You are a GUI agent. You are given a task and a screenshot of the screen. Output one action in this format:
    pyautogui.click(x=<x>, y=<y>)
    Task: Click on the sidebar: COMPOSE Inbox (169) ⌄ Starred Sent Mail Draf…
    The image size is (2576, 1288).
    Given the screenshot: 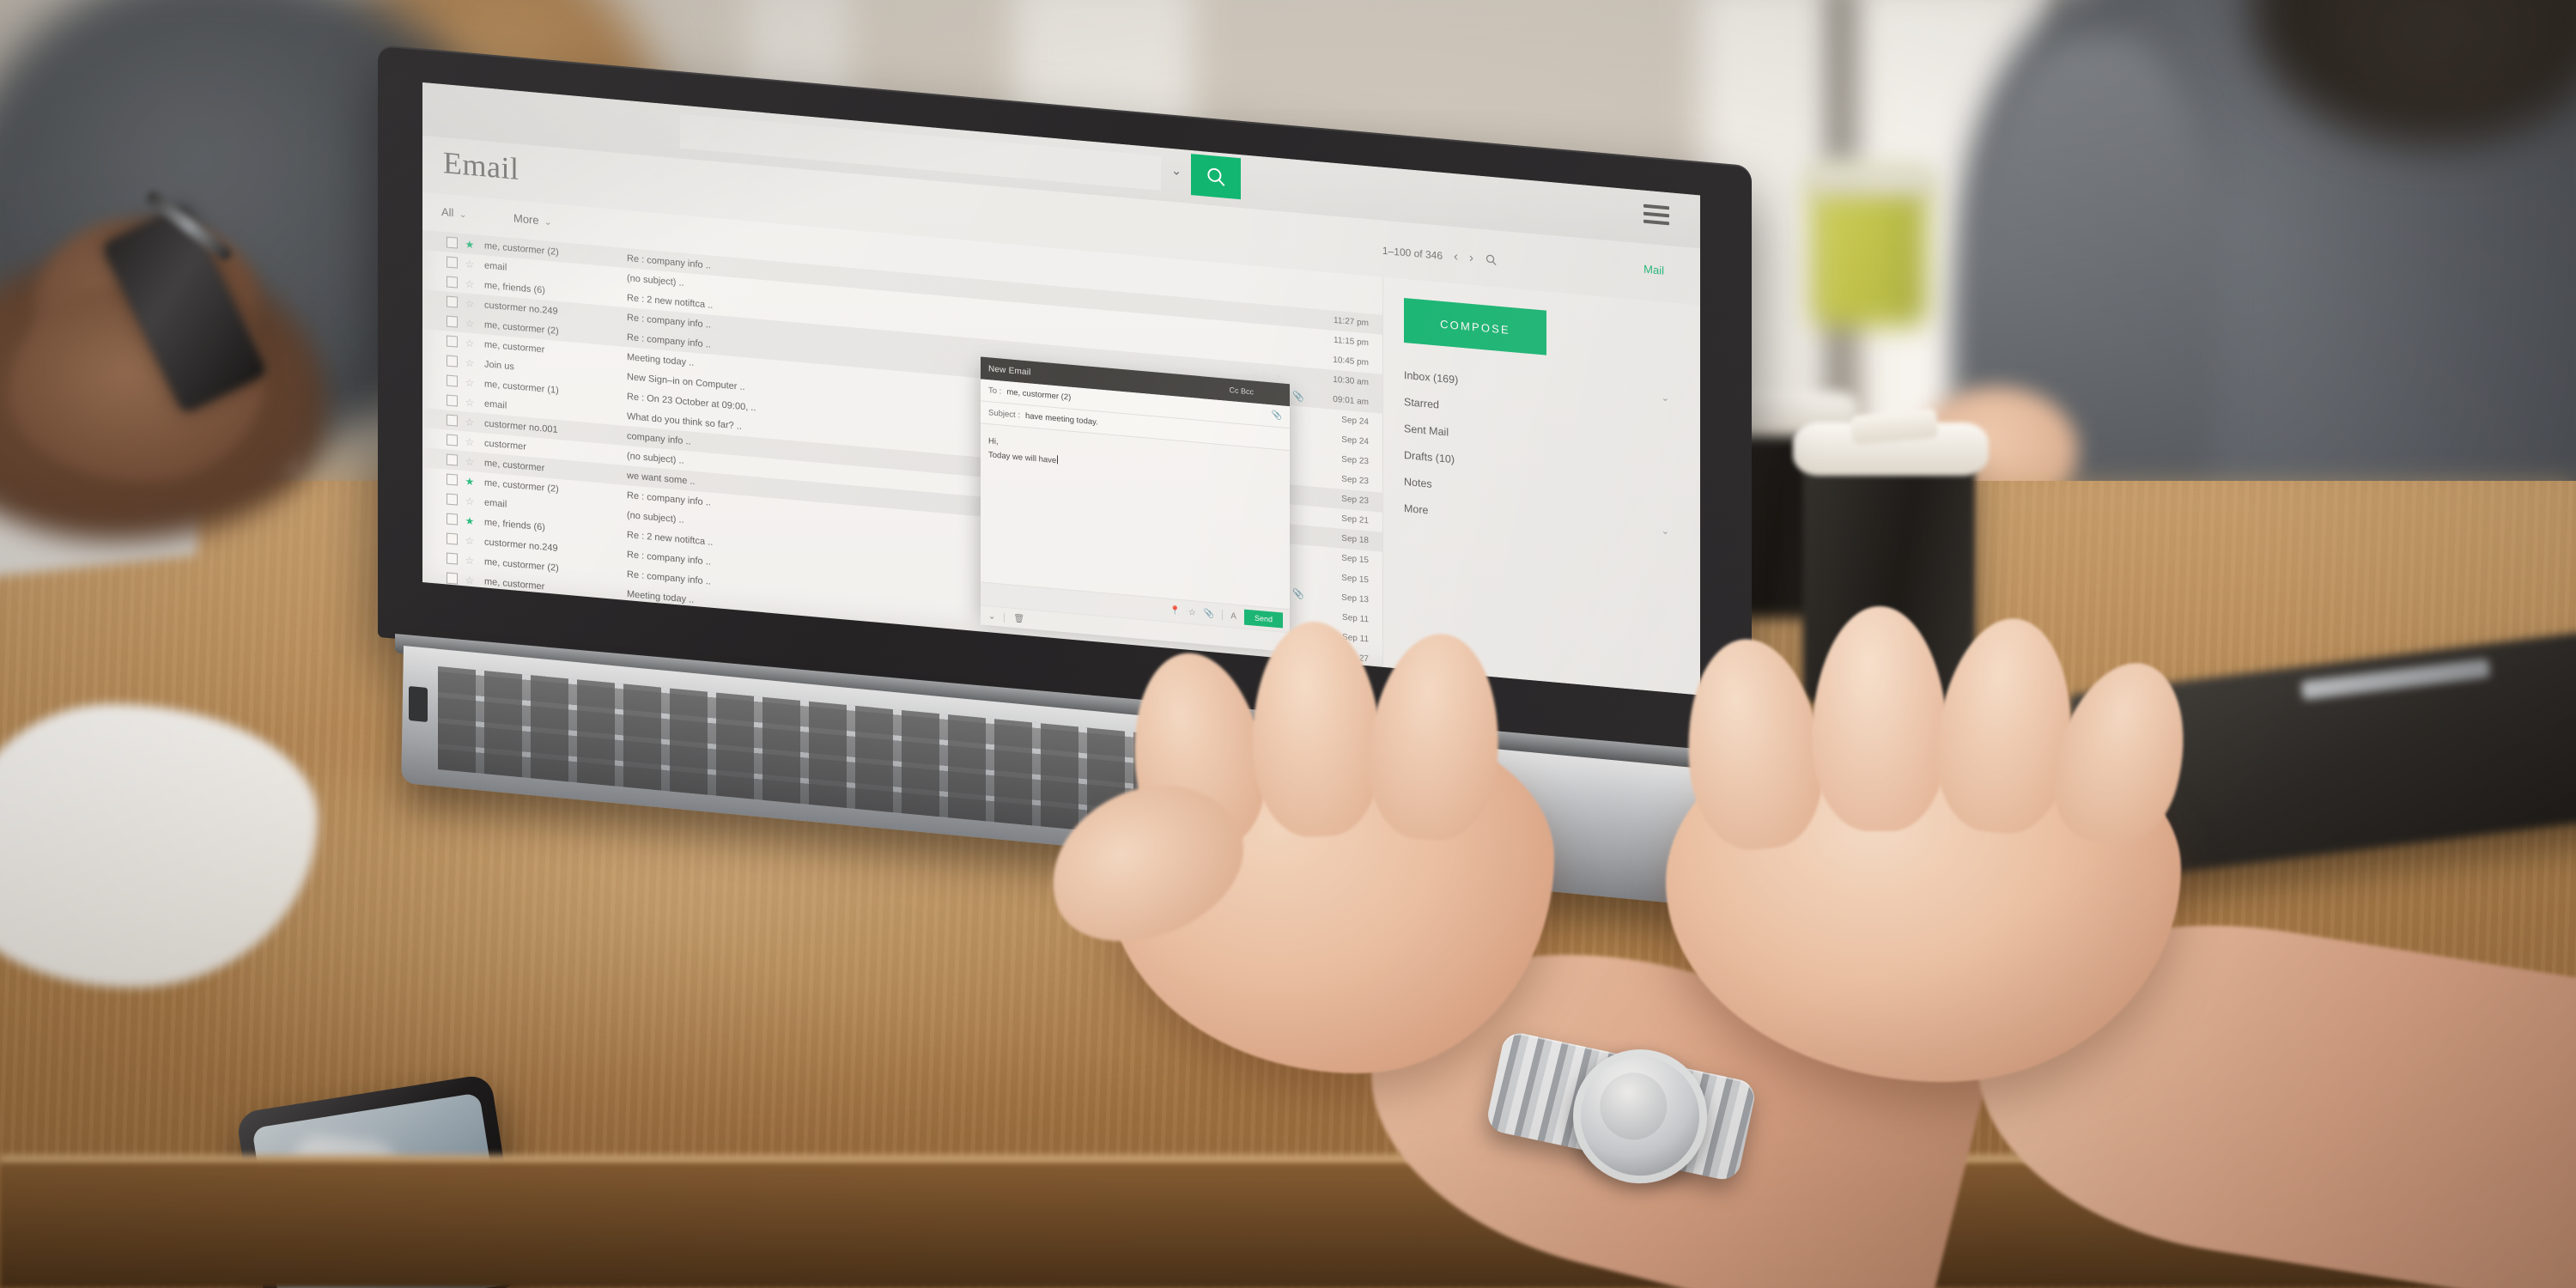 What is the action you would take?
    pyautogui.click(x=1541, y=486)
    